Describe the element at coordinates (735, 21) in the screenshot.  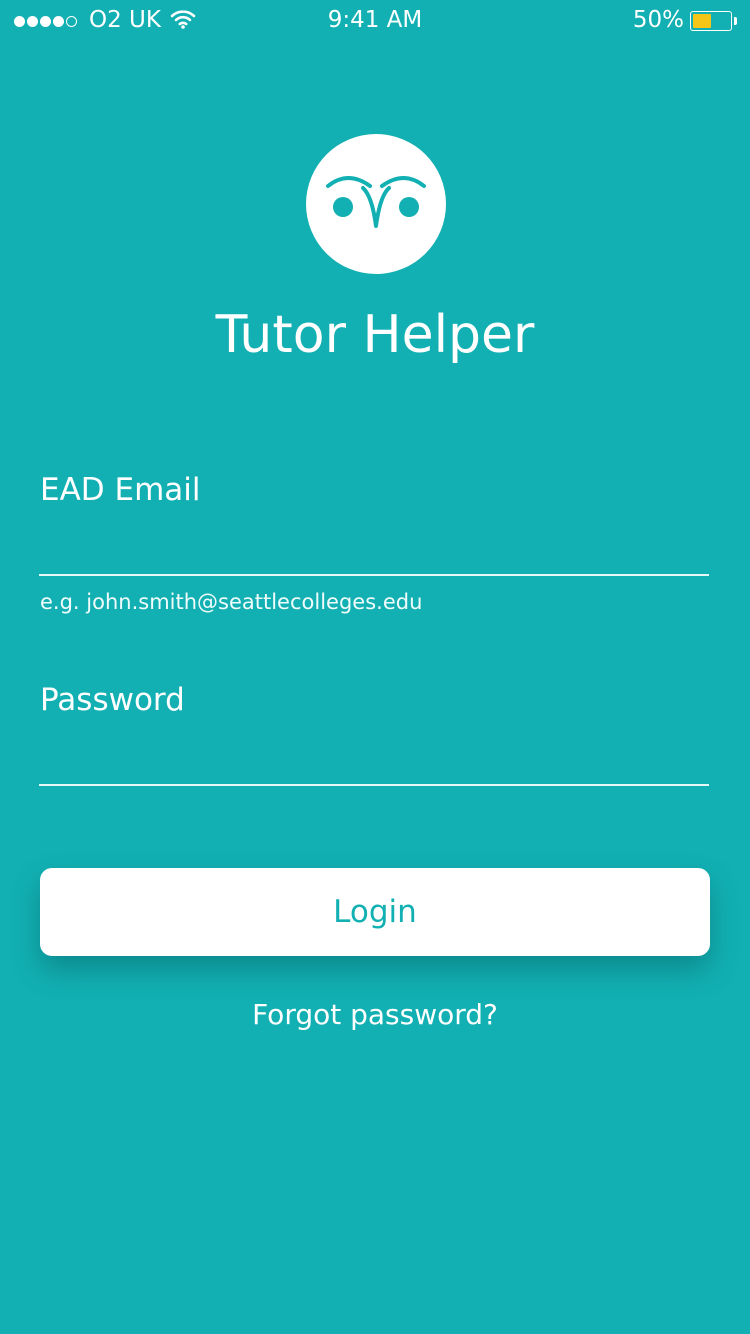
I see `battery-tip` at that location.